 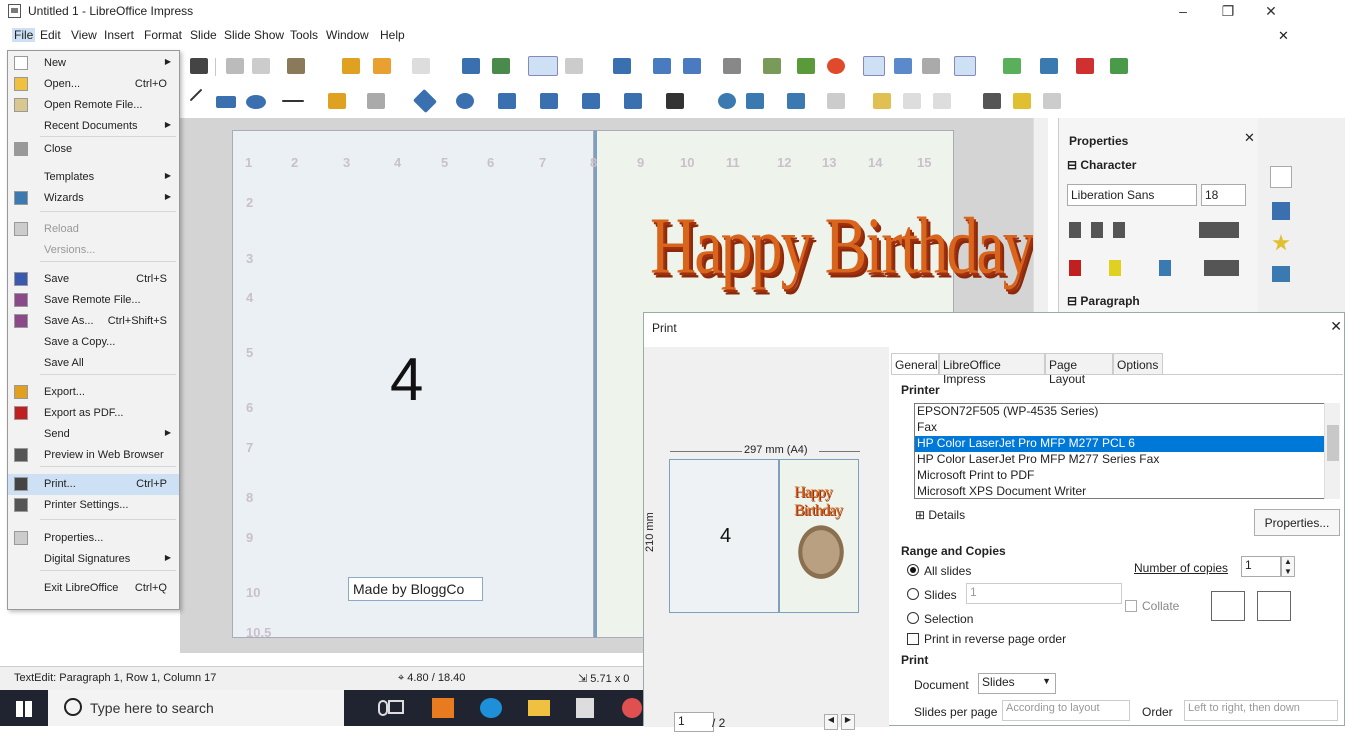 I want to click on edge-icon, so click(x=491, y=708).